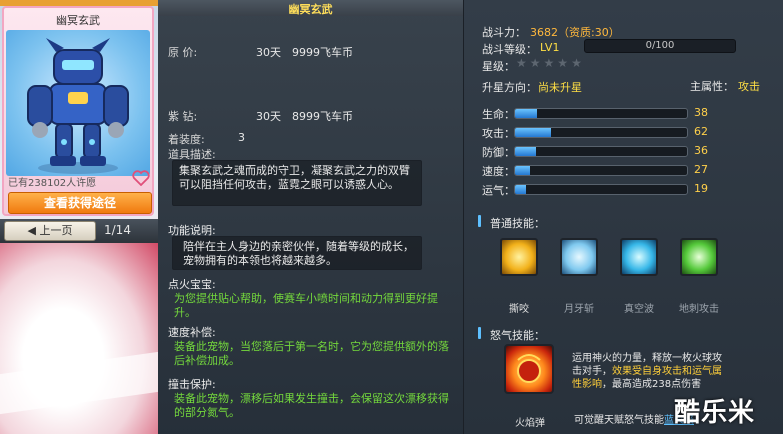 Image resolution: width=783 pixels, height=434 pixels. I want to click on rage-skills-label: 怒气技能：, so click(517, 335).